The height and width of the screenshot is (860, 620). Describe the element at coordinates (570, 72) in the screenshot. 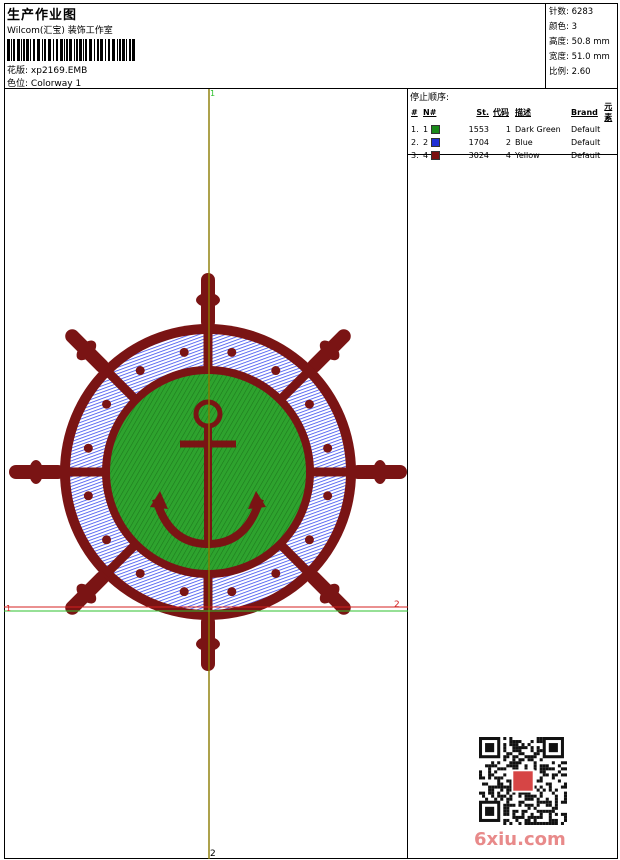

I see `stat-scale: 比例: 2.60` at that location.